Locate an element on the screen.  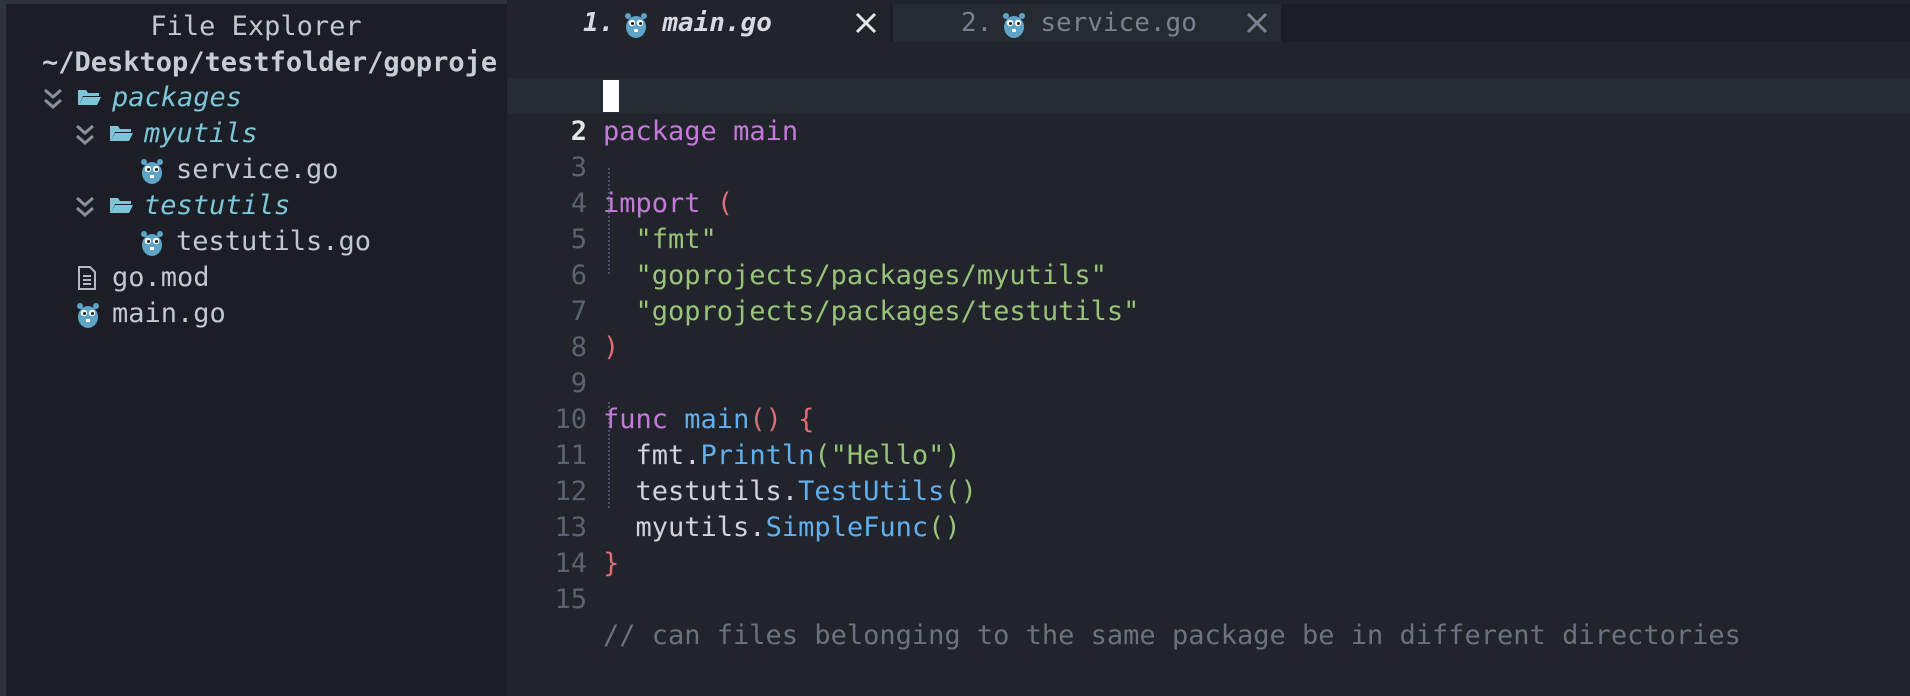
tab-main-go: 1. main.go is located at coordinates (698, 23).